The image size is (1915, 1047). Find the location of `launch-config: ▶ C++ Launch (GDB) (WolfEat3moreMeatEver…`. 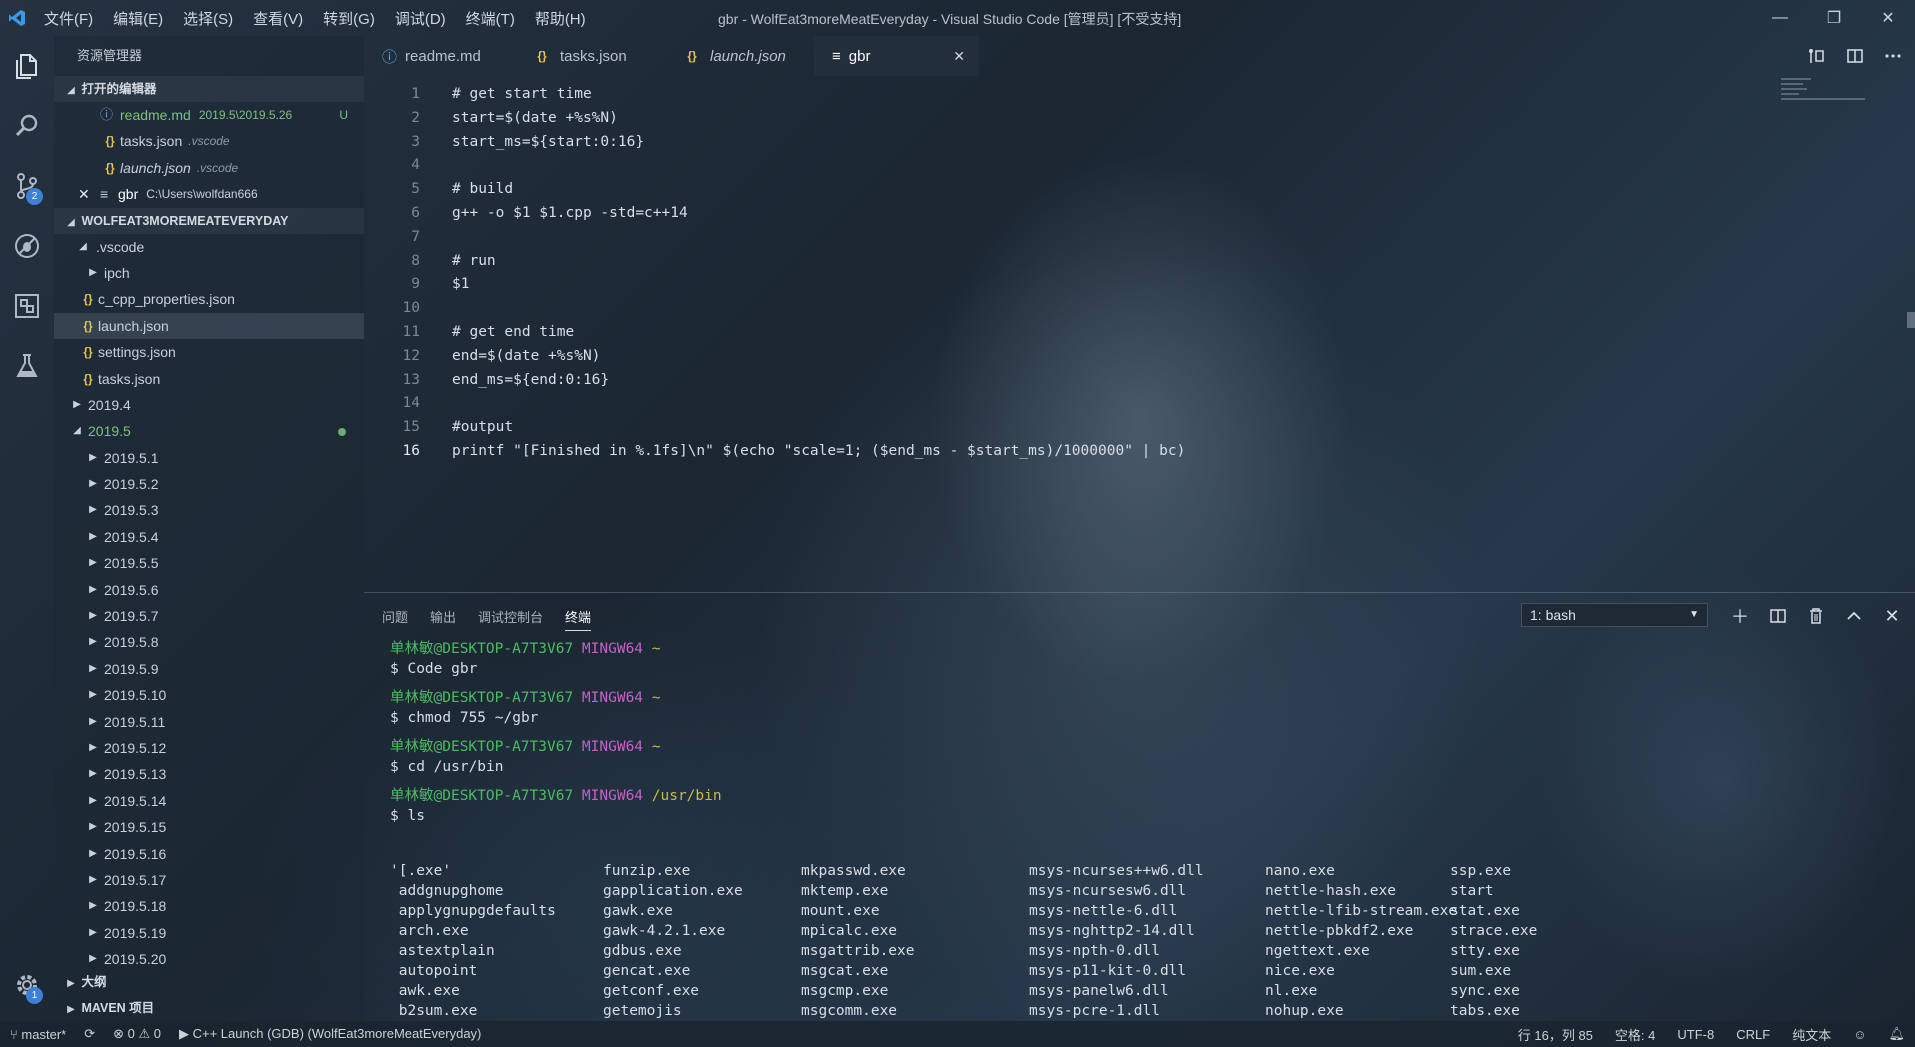

launch-config: ▶ C++ Launch (GDB) (WolfEat3moreMeatEver… is located at coordinates (330, 1034).